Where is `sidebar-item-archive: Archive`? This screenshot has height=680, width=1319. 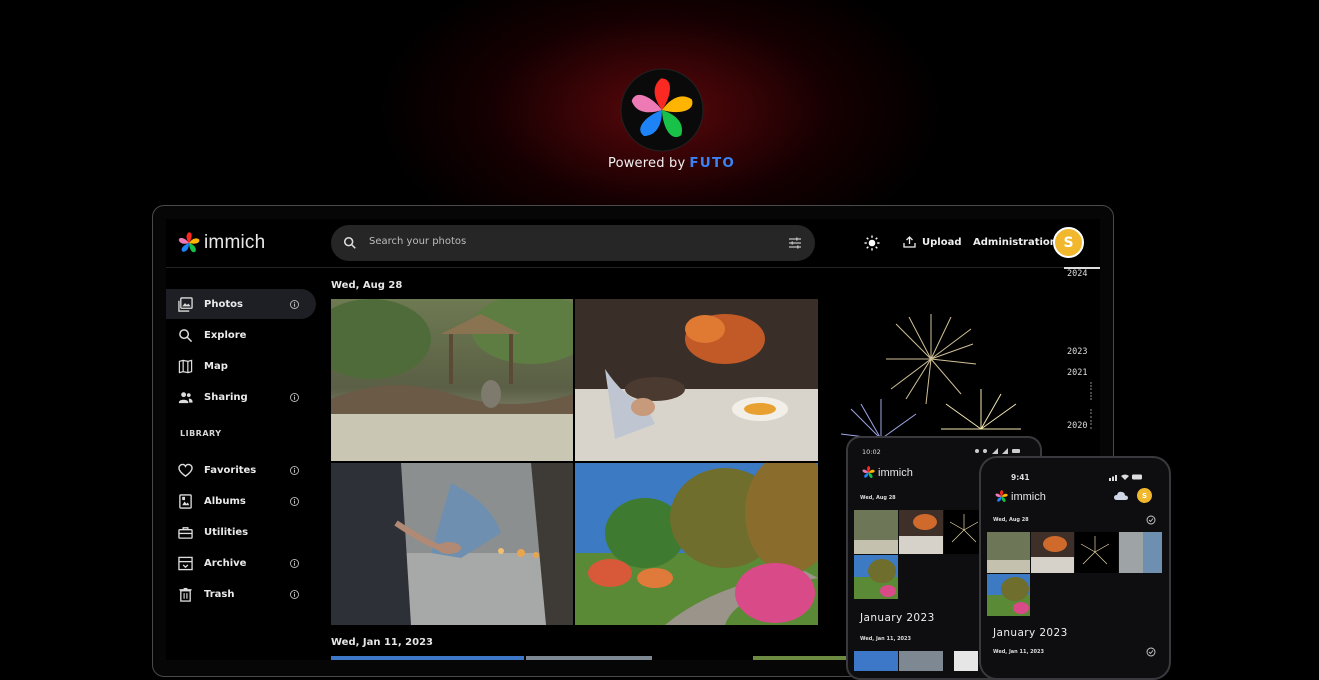 sidebar-item-archive: Archive is located at coordinates (241, 563).